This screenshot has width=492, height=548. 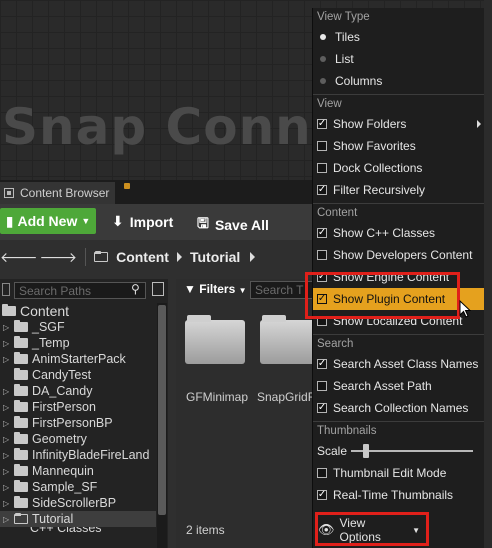 I want to click on tree-item: ▷ DA_Candy, so click(x=78, y=391).